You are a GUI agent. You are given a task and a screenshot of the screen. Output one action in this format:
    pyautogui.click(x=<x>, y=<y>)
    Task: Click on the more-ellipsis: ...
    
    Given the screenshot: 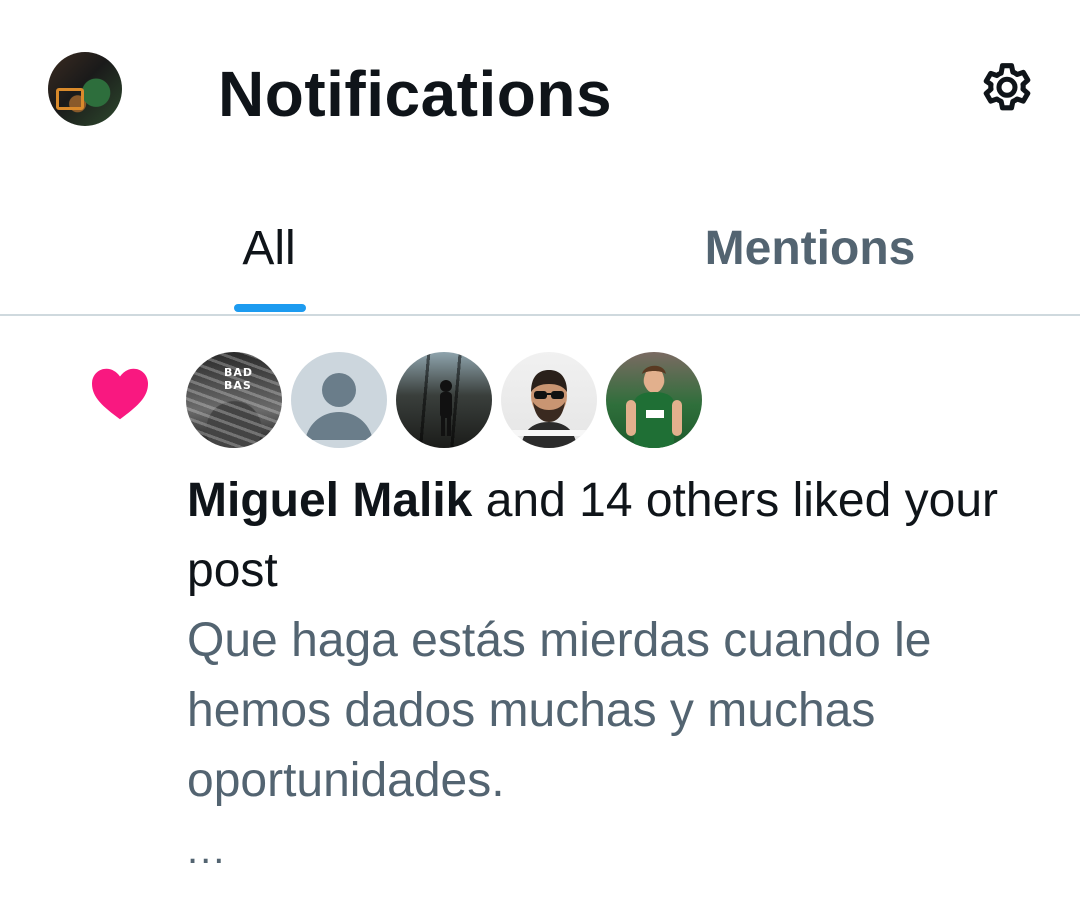 What is the action you would take?
    pyautogui.click(x=207, y=850)
    